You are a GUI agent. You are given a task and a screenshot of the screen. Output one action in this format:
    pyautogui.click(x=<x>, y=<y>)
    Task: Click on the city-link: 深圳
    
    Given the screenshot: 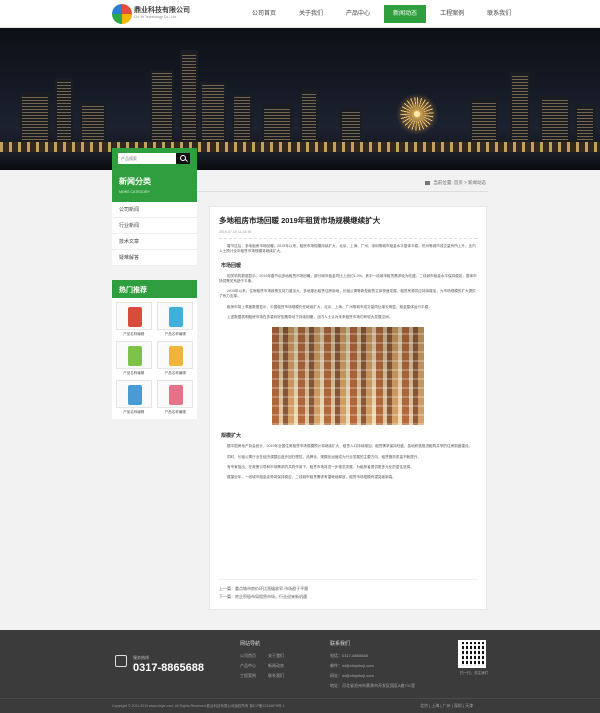 What is the action you would take?
    pyautogui.click(x=458, y=705)
    